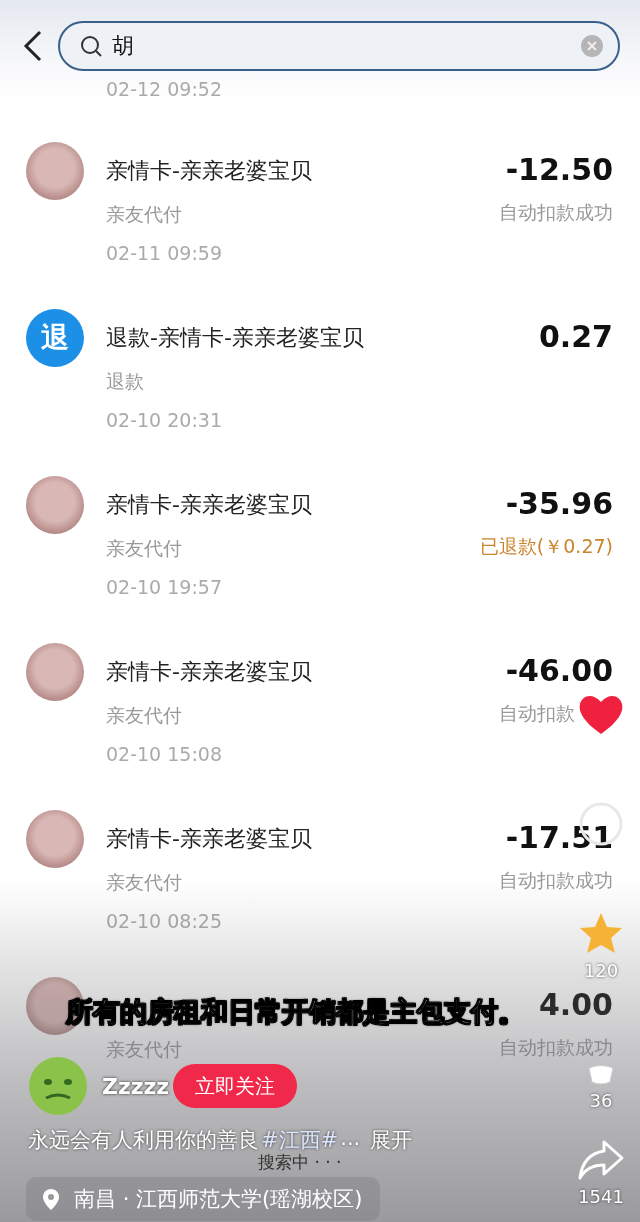 The height and width of the screenshot is (1222, 640). Describe the element at coordinates (164, 253) in the screenshot. I see `transaction-time: 02-11 09:59` at that location.